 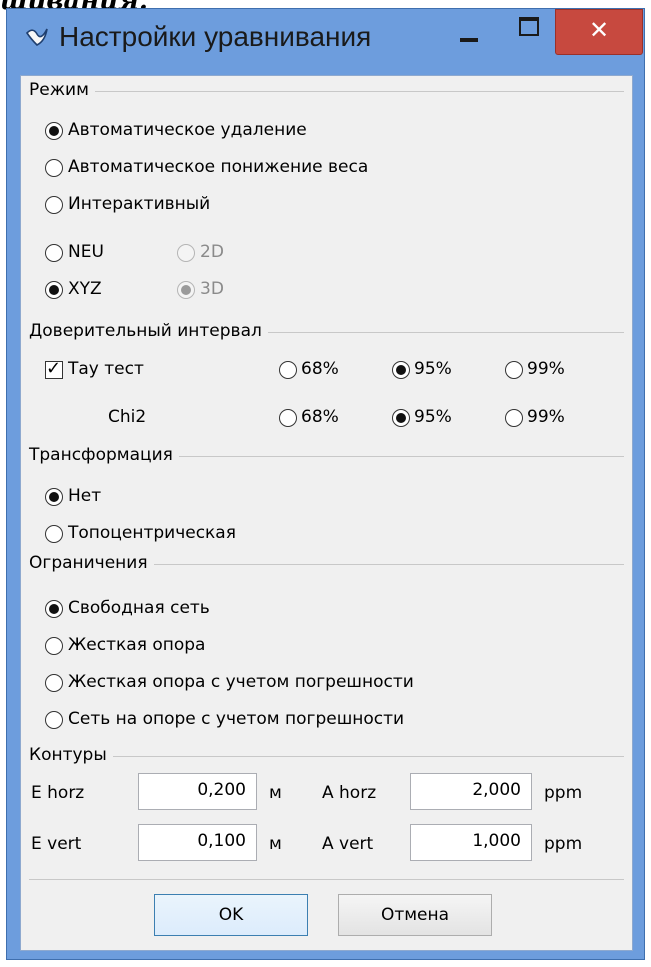 I want to click on radio-rigid-control, so click(x=54, y=646).